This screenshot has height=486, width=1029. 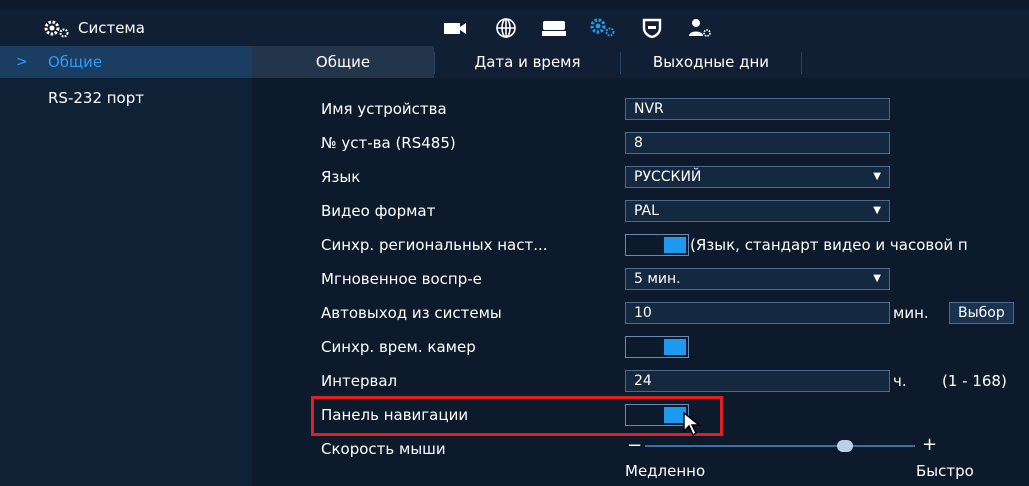 What do you see at coordinates (657, 279) in the screenshot?
I see `instant-playback-value: 5 мин.` at bounding box center [657, 279].